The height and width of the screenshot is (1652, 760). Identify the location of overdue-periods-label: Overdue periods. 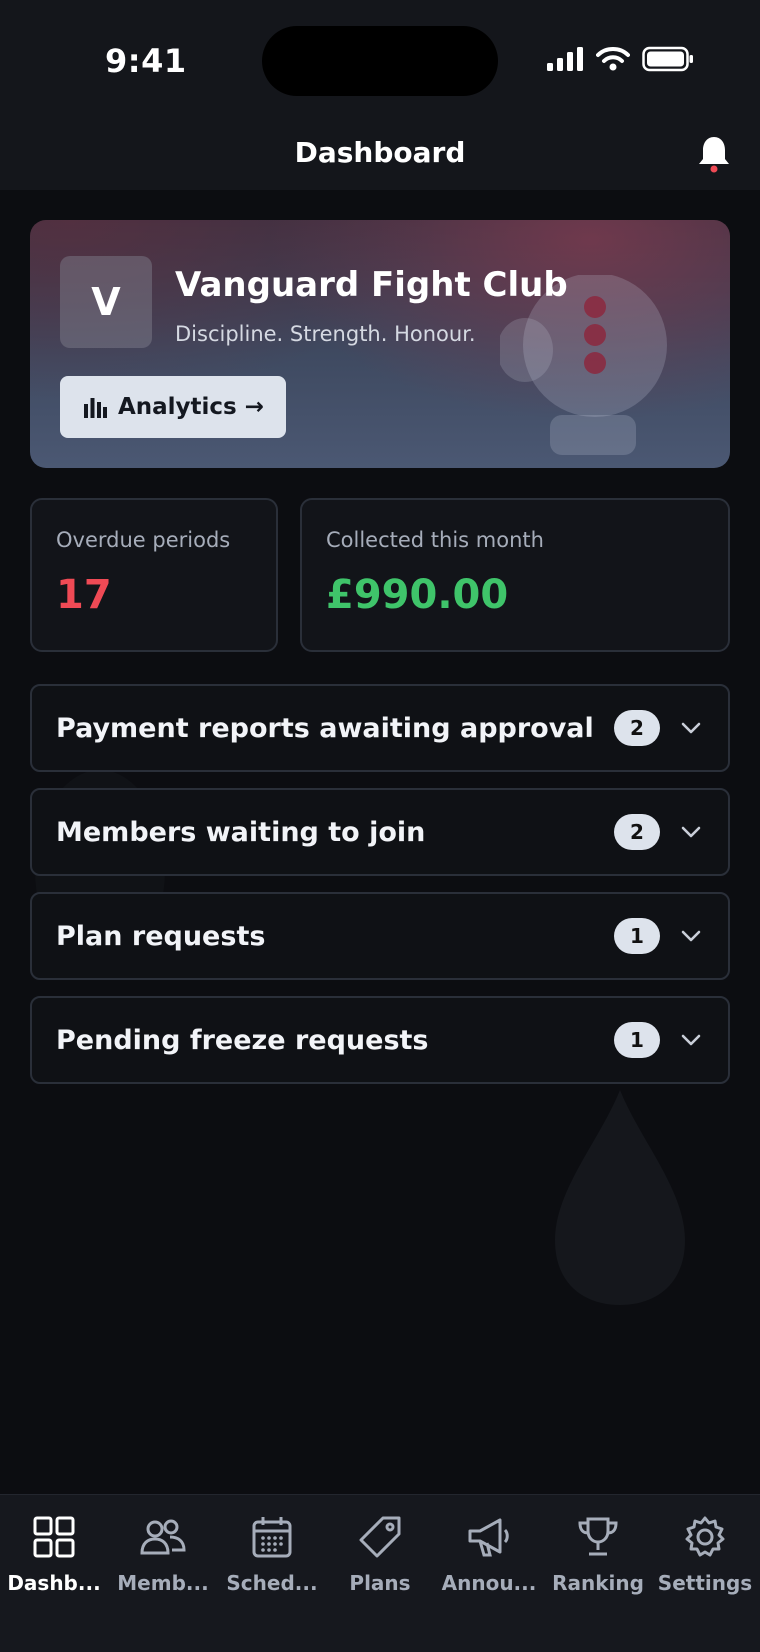
(143, 540).